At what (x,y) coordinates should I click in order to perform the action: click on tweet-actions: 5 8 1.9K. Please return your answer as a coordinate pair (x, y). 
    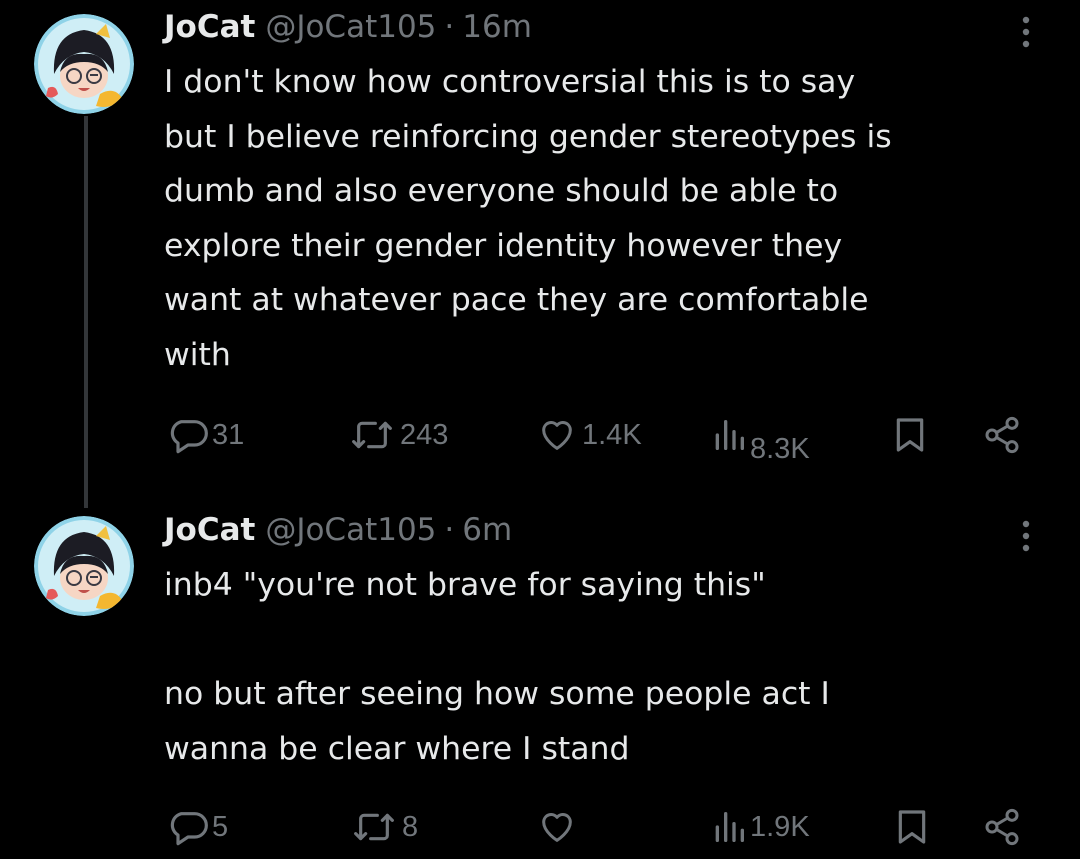
    Looking at the image, I should click on (540, 827).